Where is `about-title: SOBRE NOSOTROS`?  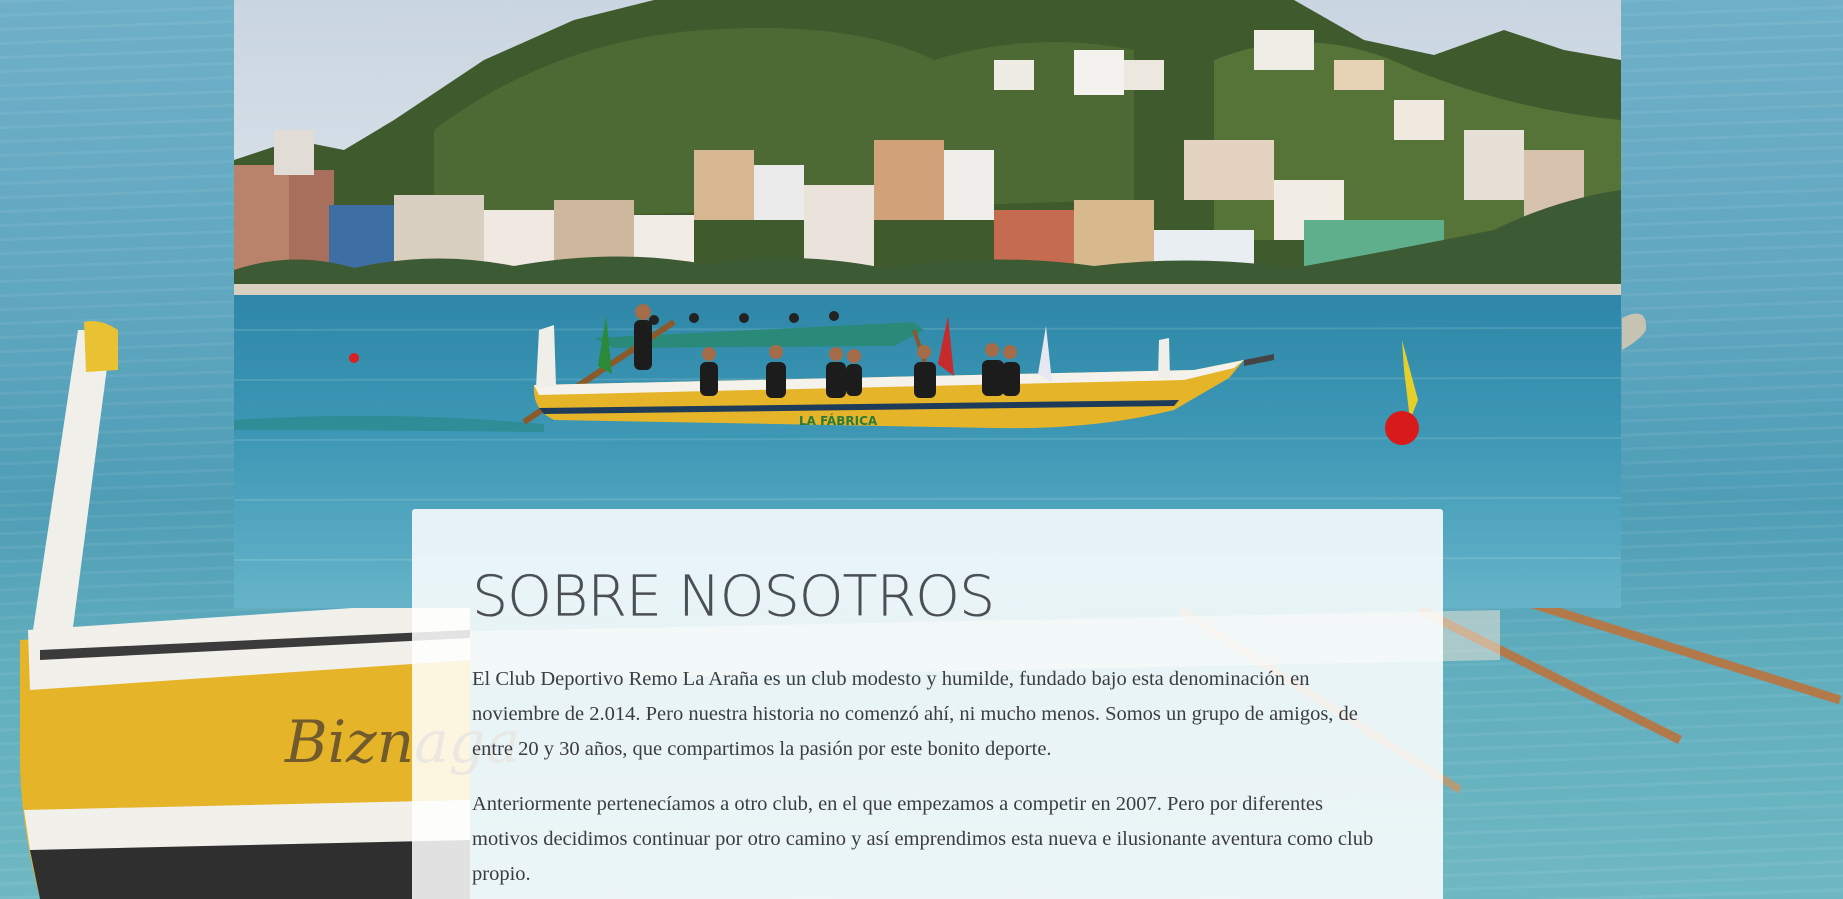
about-title: SOBRE NOSOTROS is located at coordinates (733, 597).